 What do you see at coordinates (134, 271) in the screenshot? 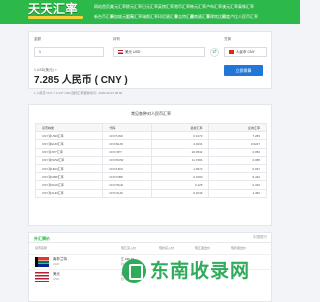
I see `watermark-logo-icon` at bounding box center [134, 271].